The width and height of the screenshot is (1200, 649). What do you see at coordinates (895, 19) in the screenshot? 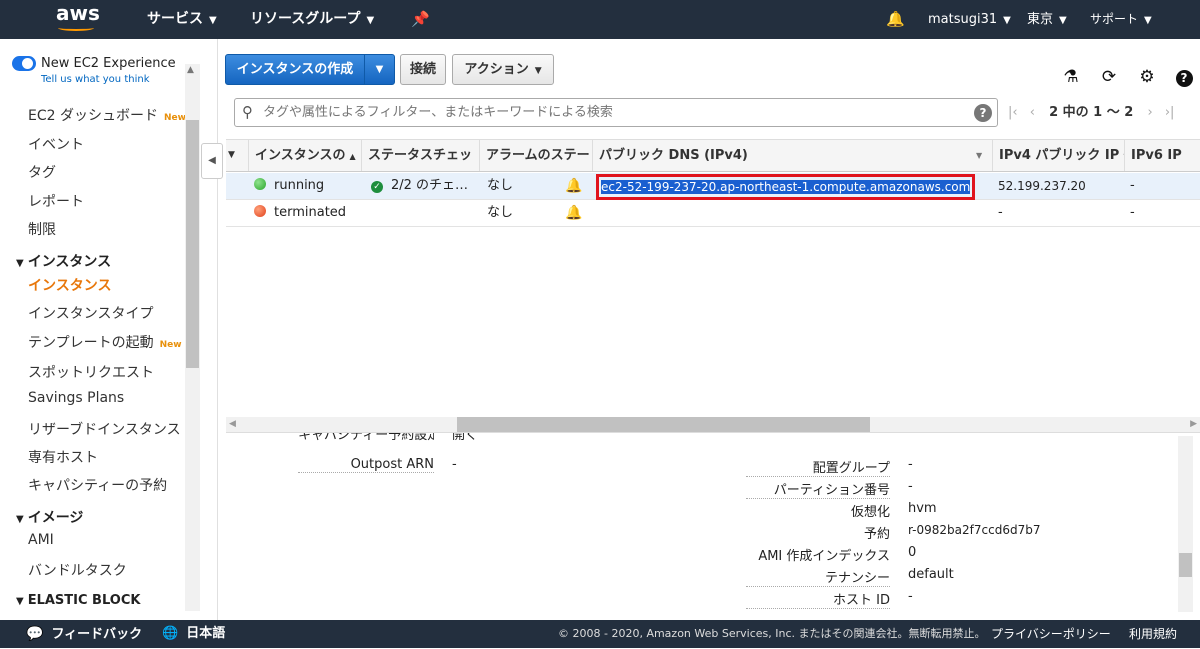
I see `bell-icon: 🔔` at bounding box center [895, 19].